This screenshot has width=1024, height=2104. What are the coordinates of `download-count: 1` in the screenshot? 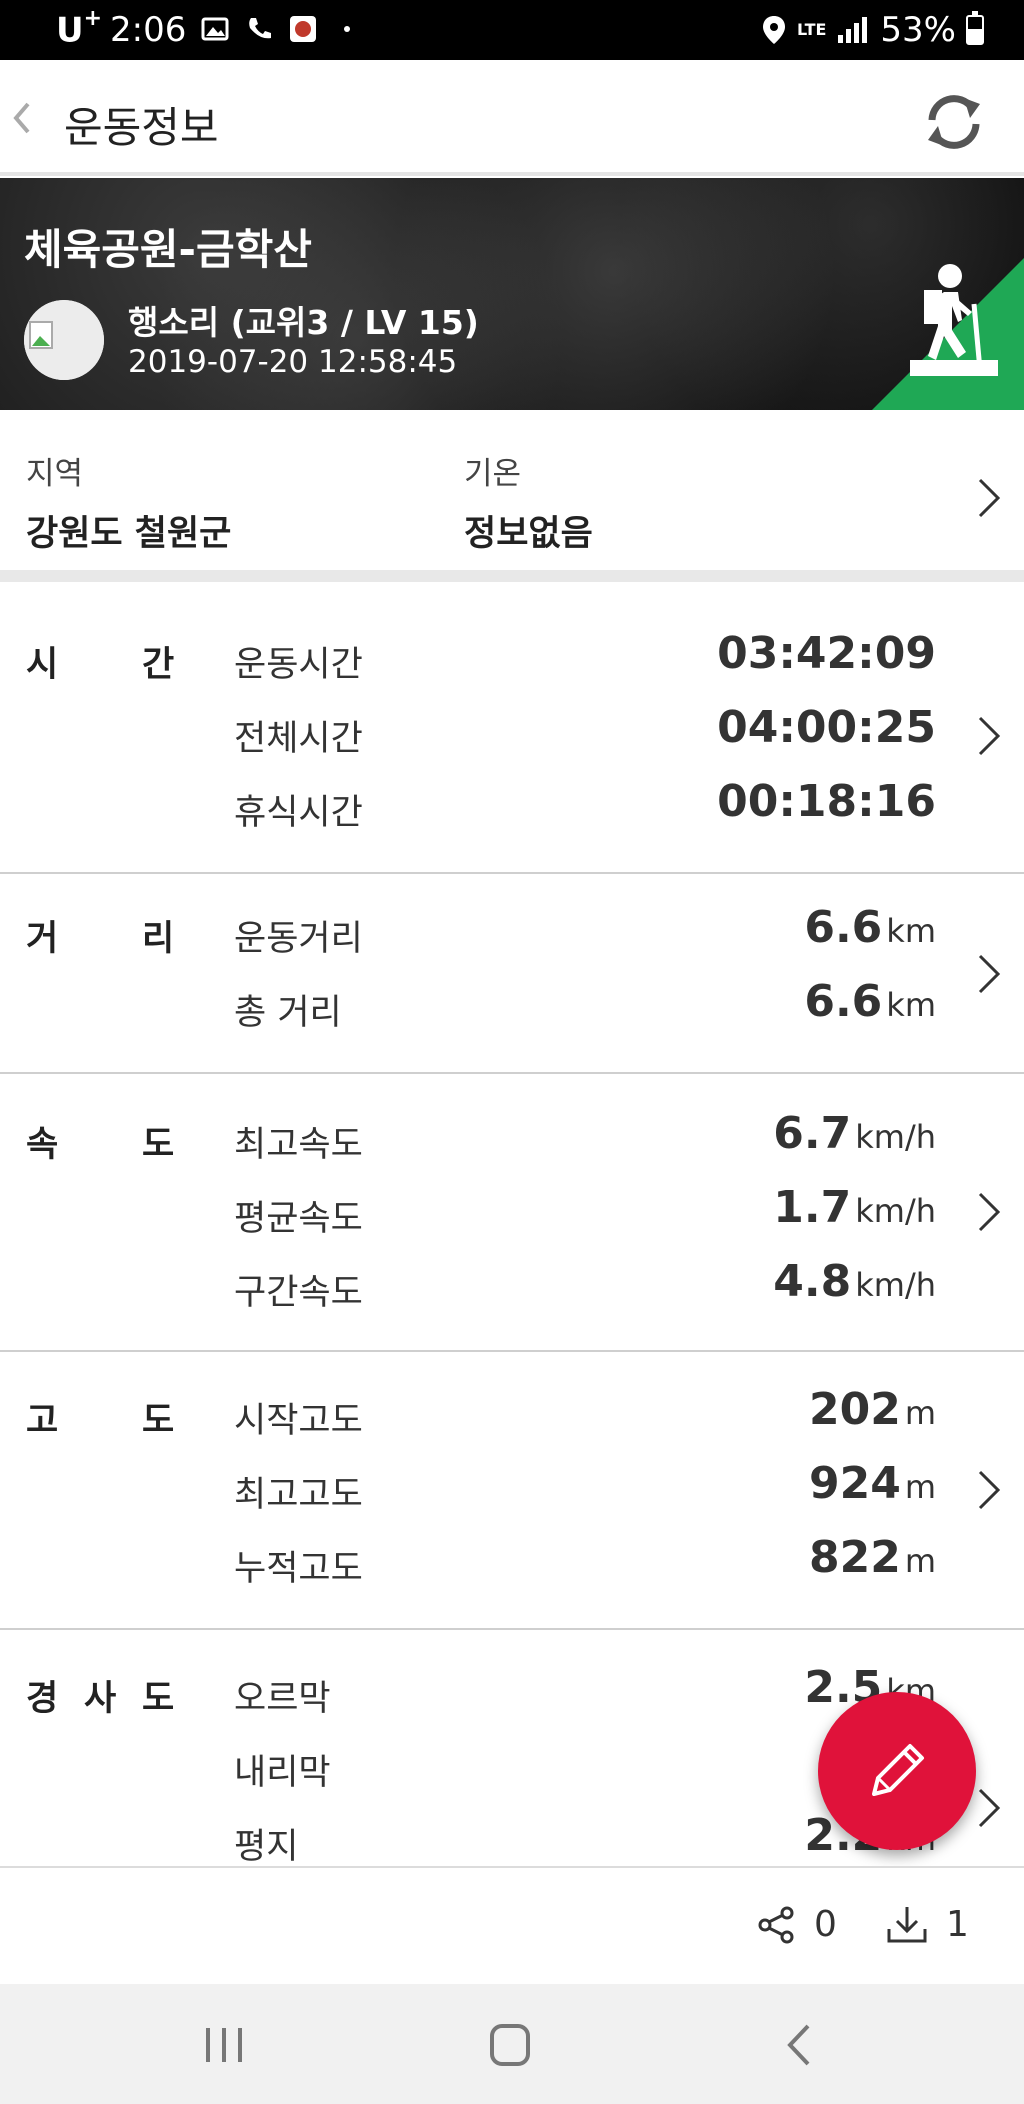 It's located at (957, 1924).